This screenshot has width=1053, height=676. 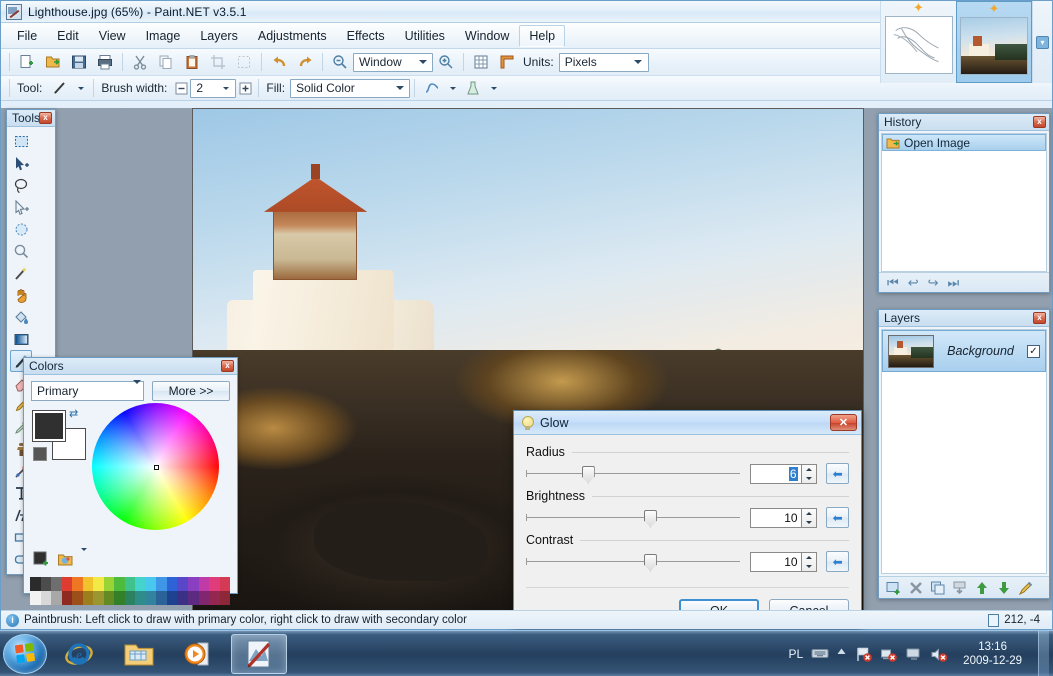 What do you see at coordinates (73, 413) in the screenshot?
I see `swap-colors-icon: ⇄` at bounding box center [73, 413].